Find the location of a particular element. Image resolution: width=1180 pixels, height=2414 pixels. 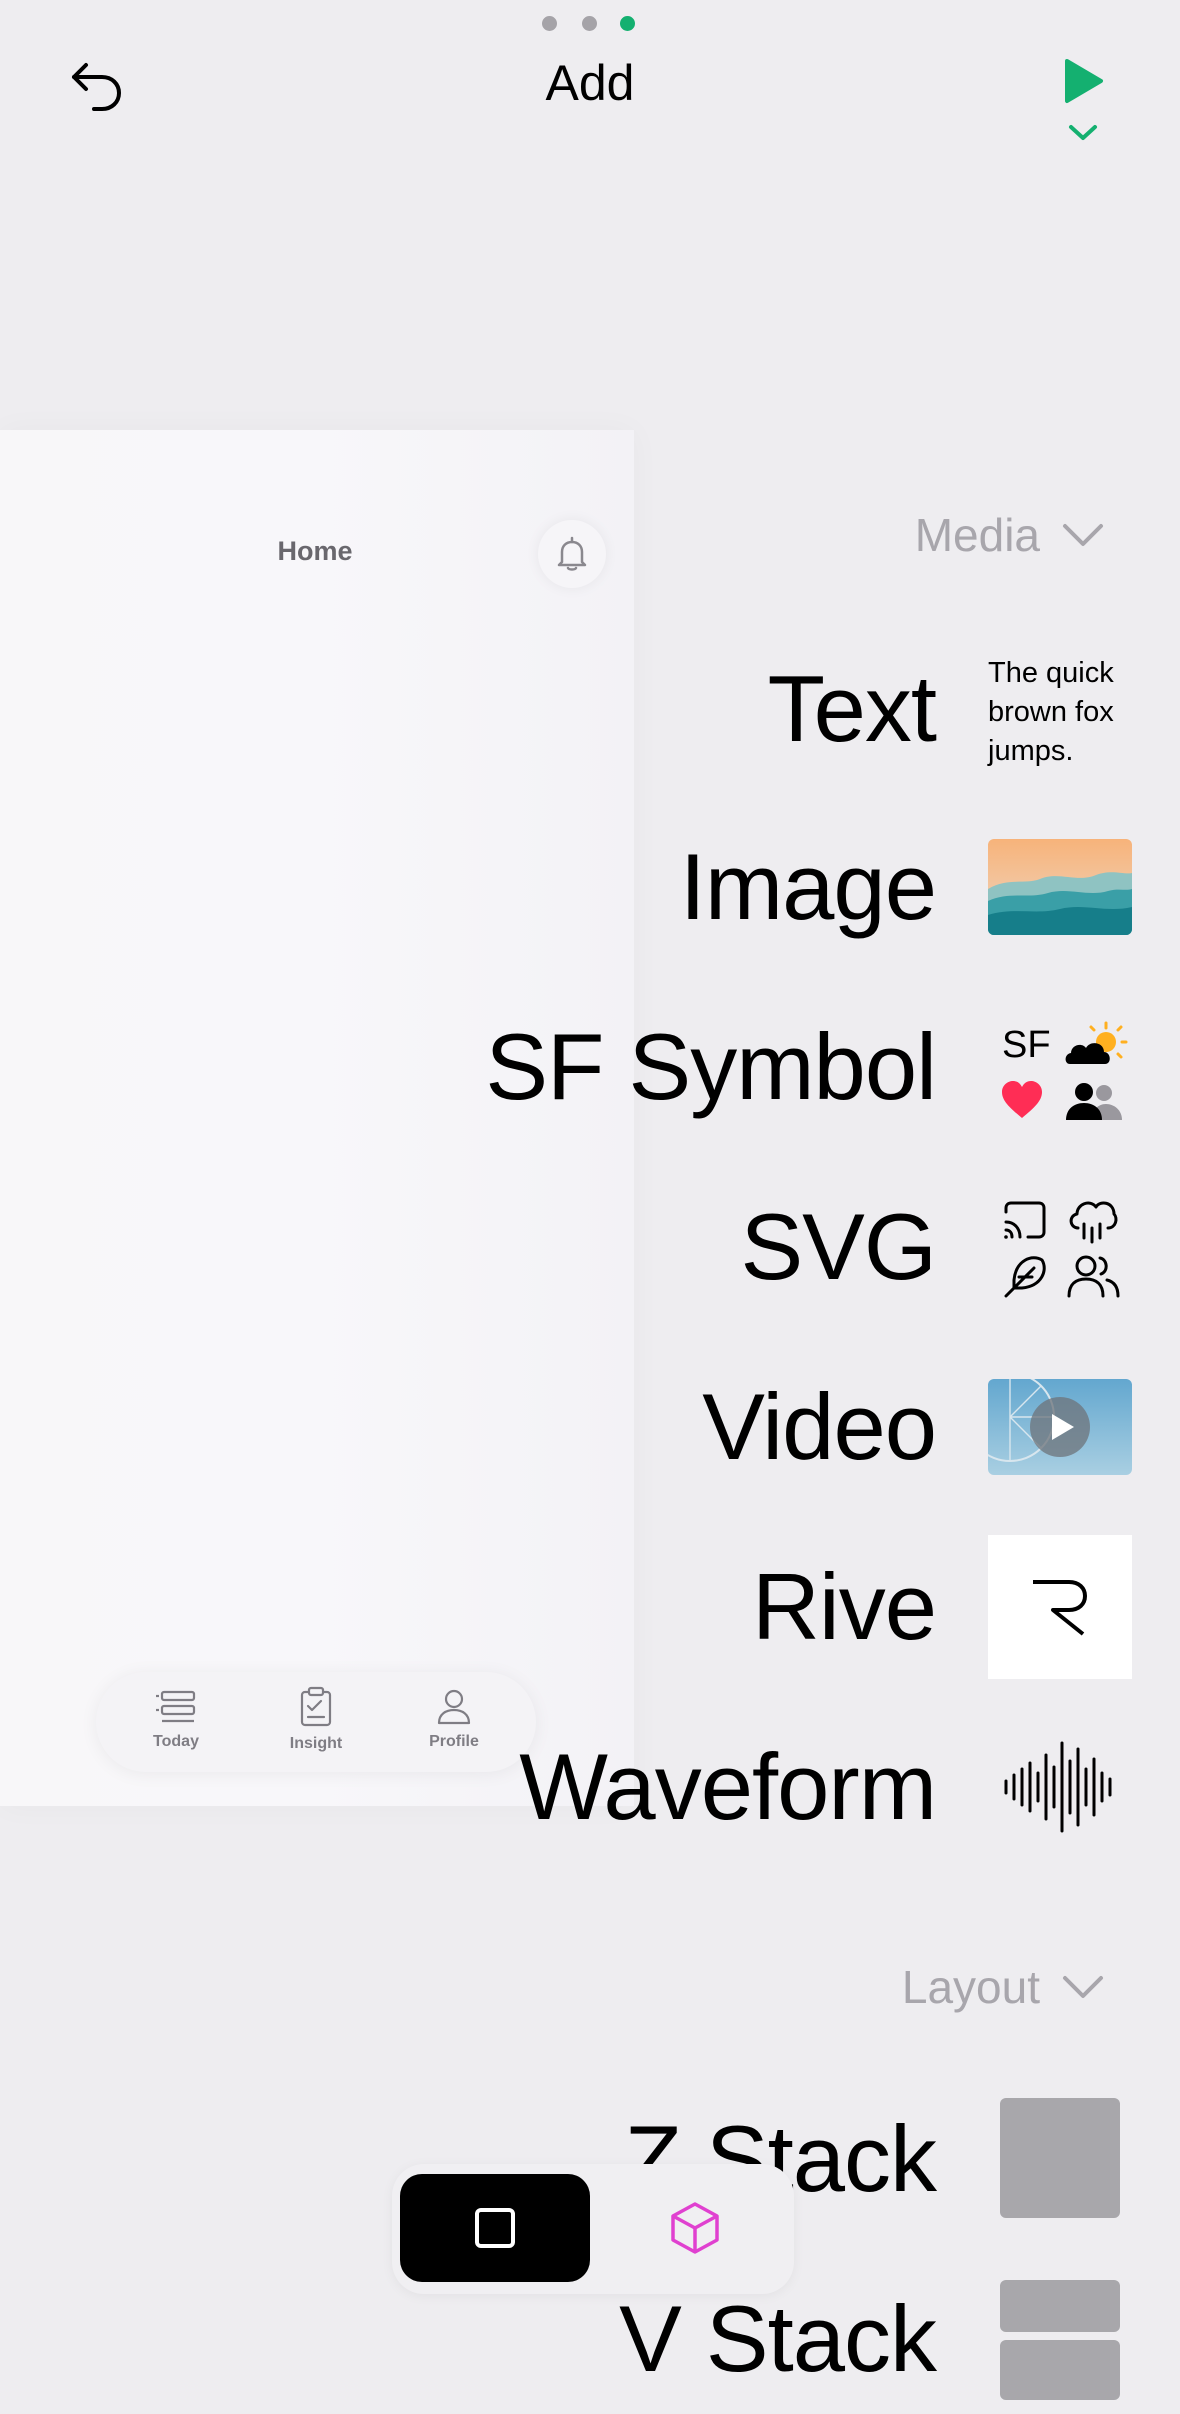

square-icon is located at coordinates (495, 2228).